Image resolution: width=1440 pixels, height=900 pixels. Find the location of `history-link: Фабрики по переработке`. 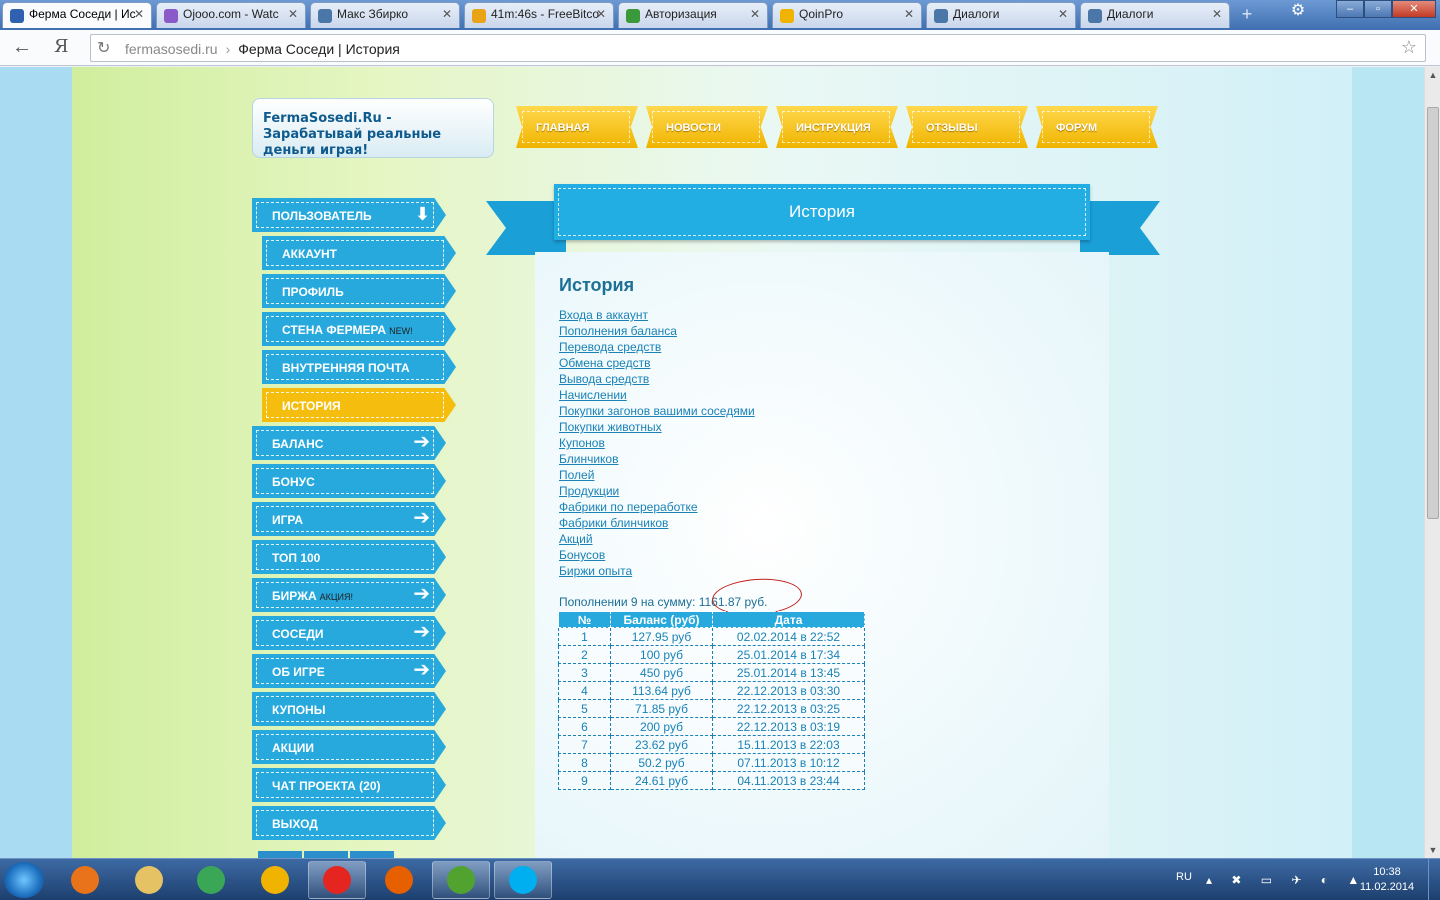

history-link: Фабрики по переработке is located at coordinates (657, 507).